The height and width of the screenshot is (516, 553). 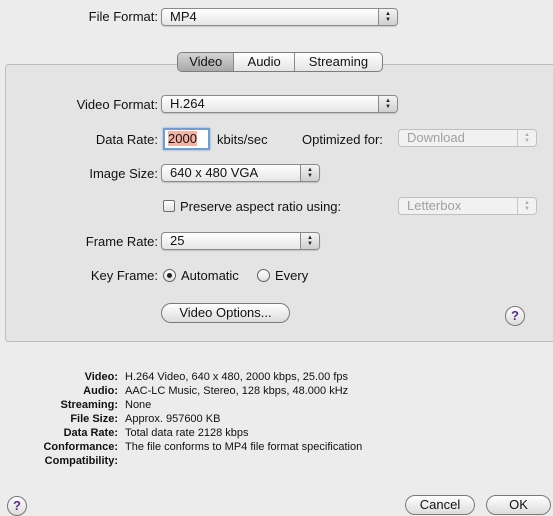 I want to click on frame-rate-popup: 25 ▲ ▼, so click(x=240, y=241).